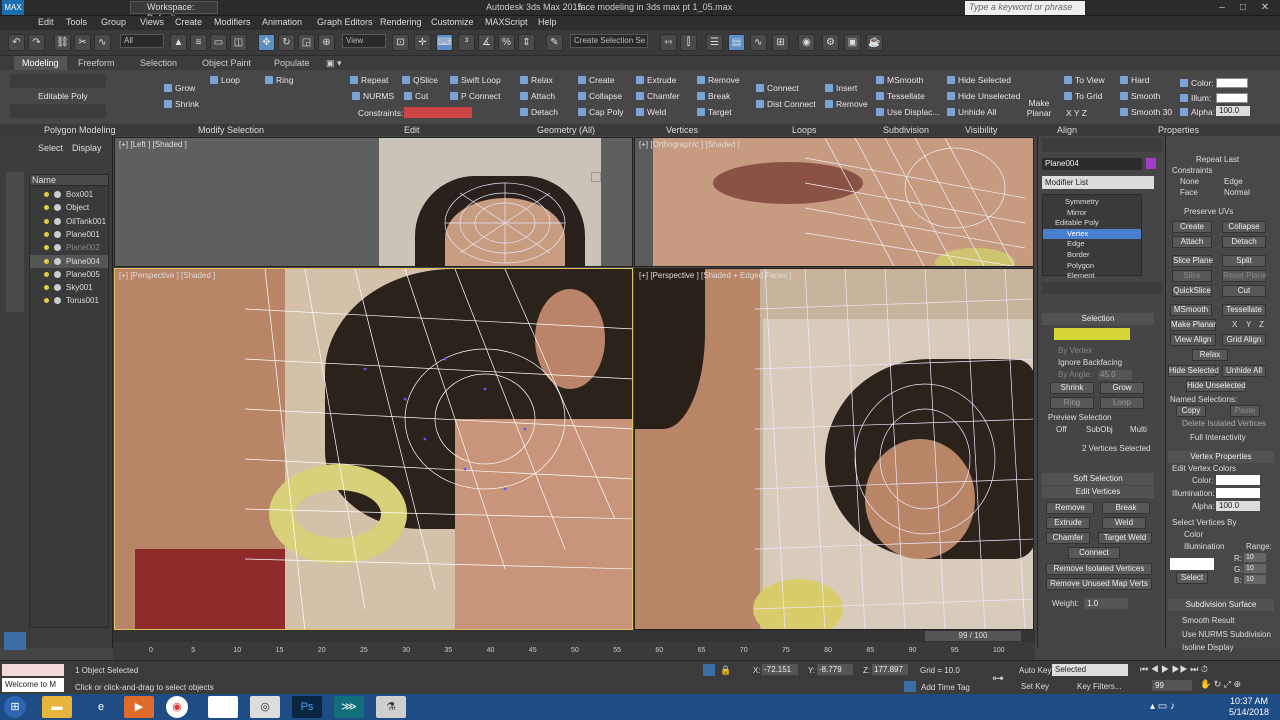  I want to click on spinner-snap-icon: ⇕, so click(526, 42).